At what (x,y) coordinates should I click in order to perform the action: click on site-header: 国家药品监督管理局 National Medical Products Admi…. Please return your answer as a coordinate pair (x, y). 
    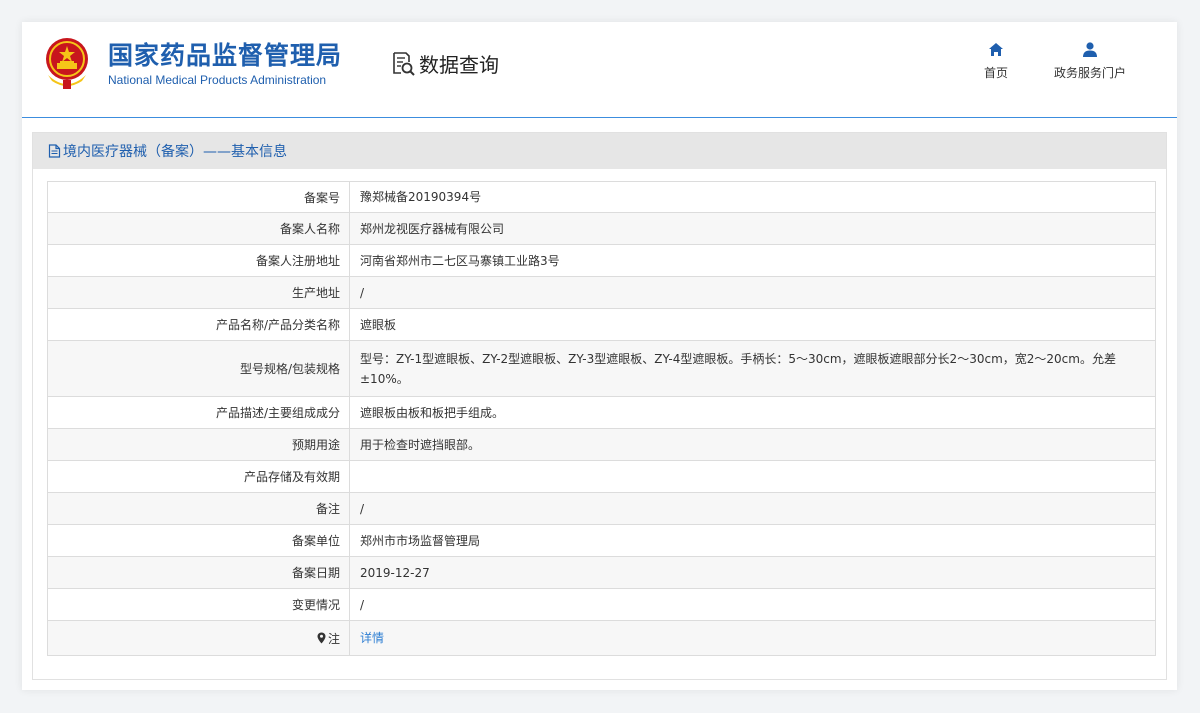
    Looking at the image, I should click on (599, 70).